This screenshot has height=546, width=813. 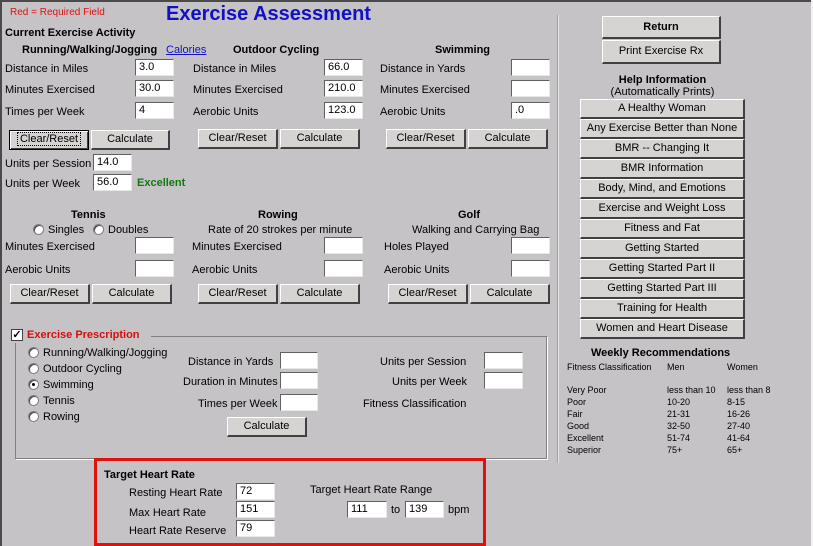 What do you see at coordinates (679, 414) in the screenshot?
I see `rec-men-cell: 21-31` at bounding box center [679, 414].